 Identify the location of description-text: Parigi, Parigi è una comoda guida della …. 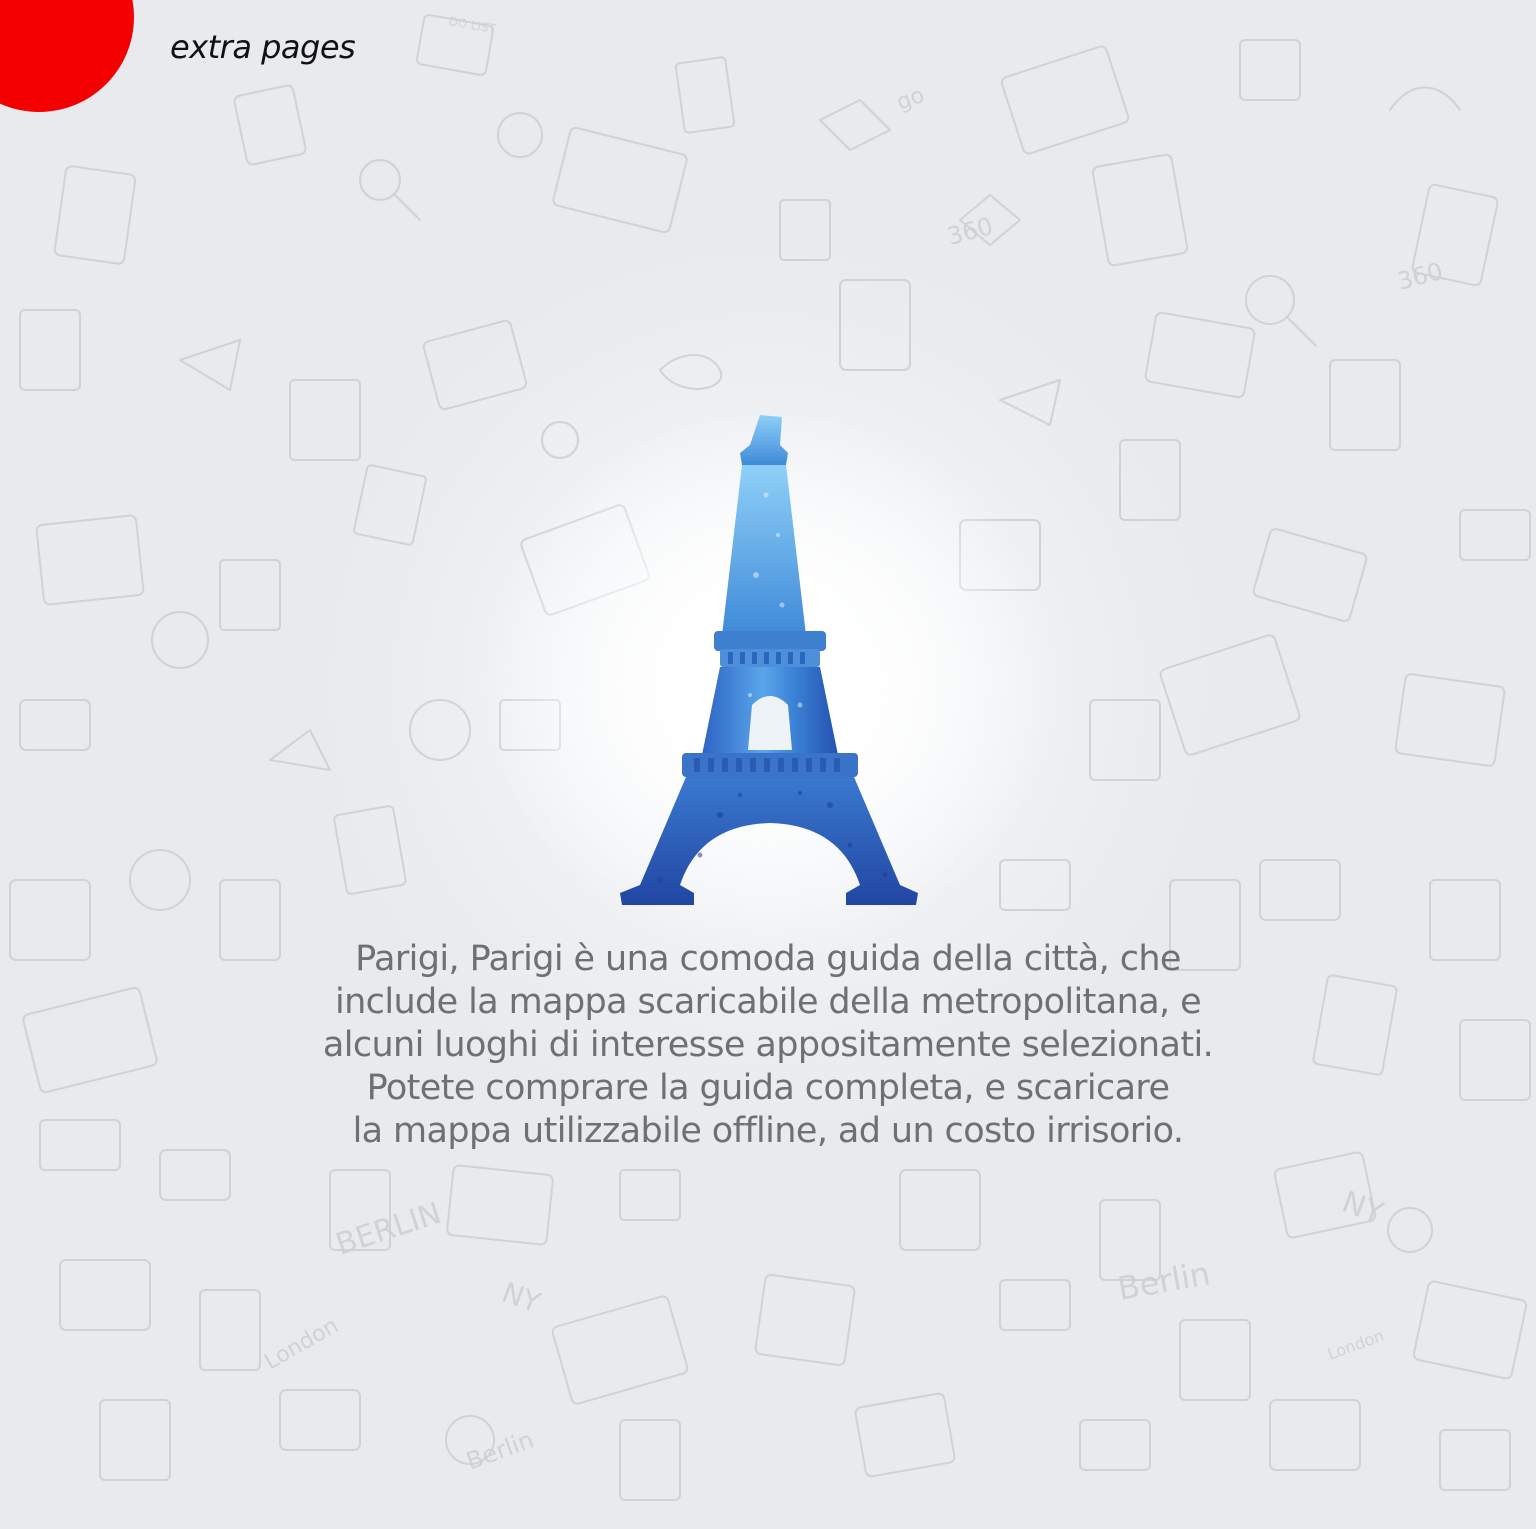
(768, 1045).